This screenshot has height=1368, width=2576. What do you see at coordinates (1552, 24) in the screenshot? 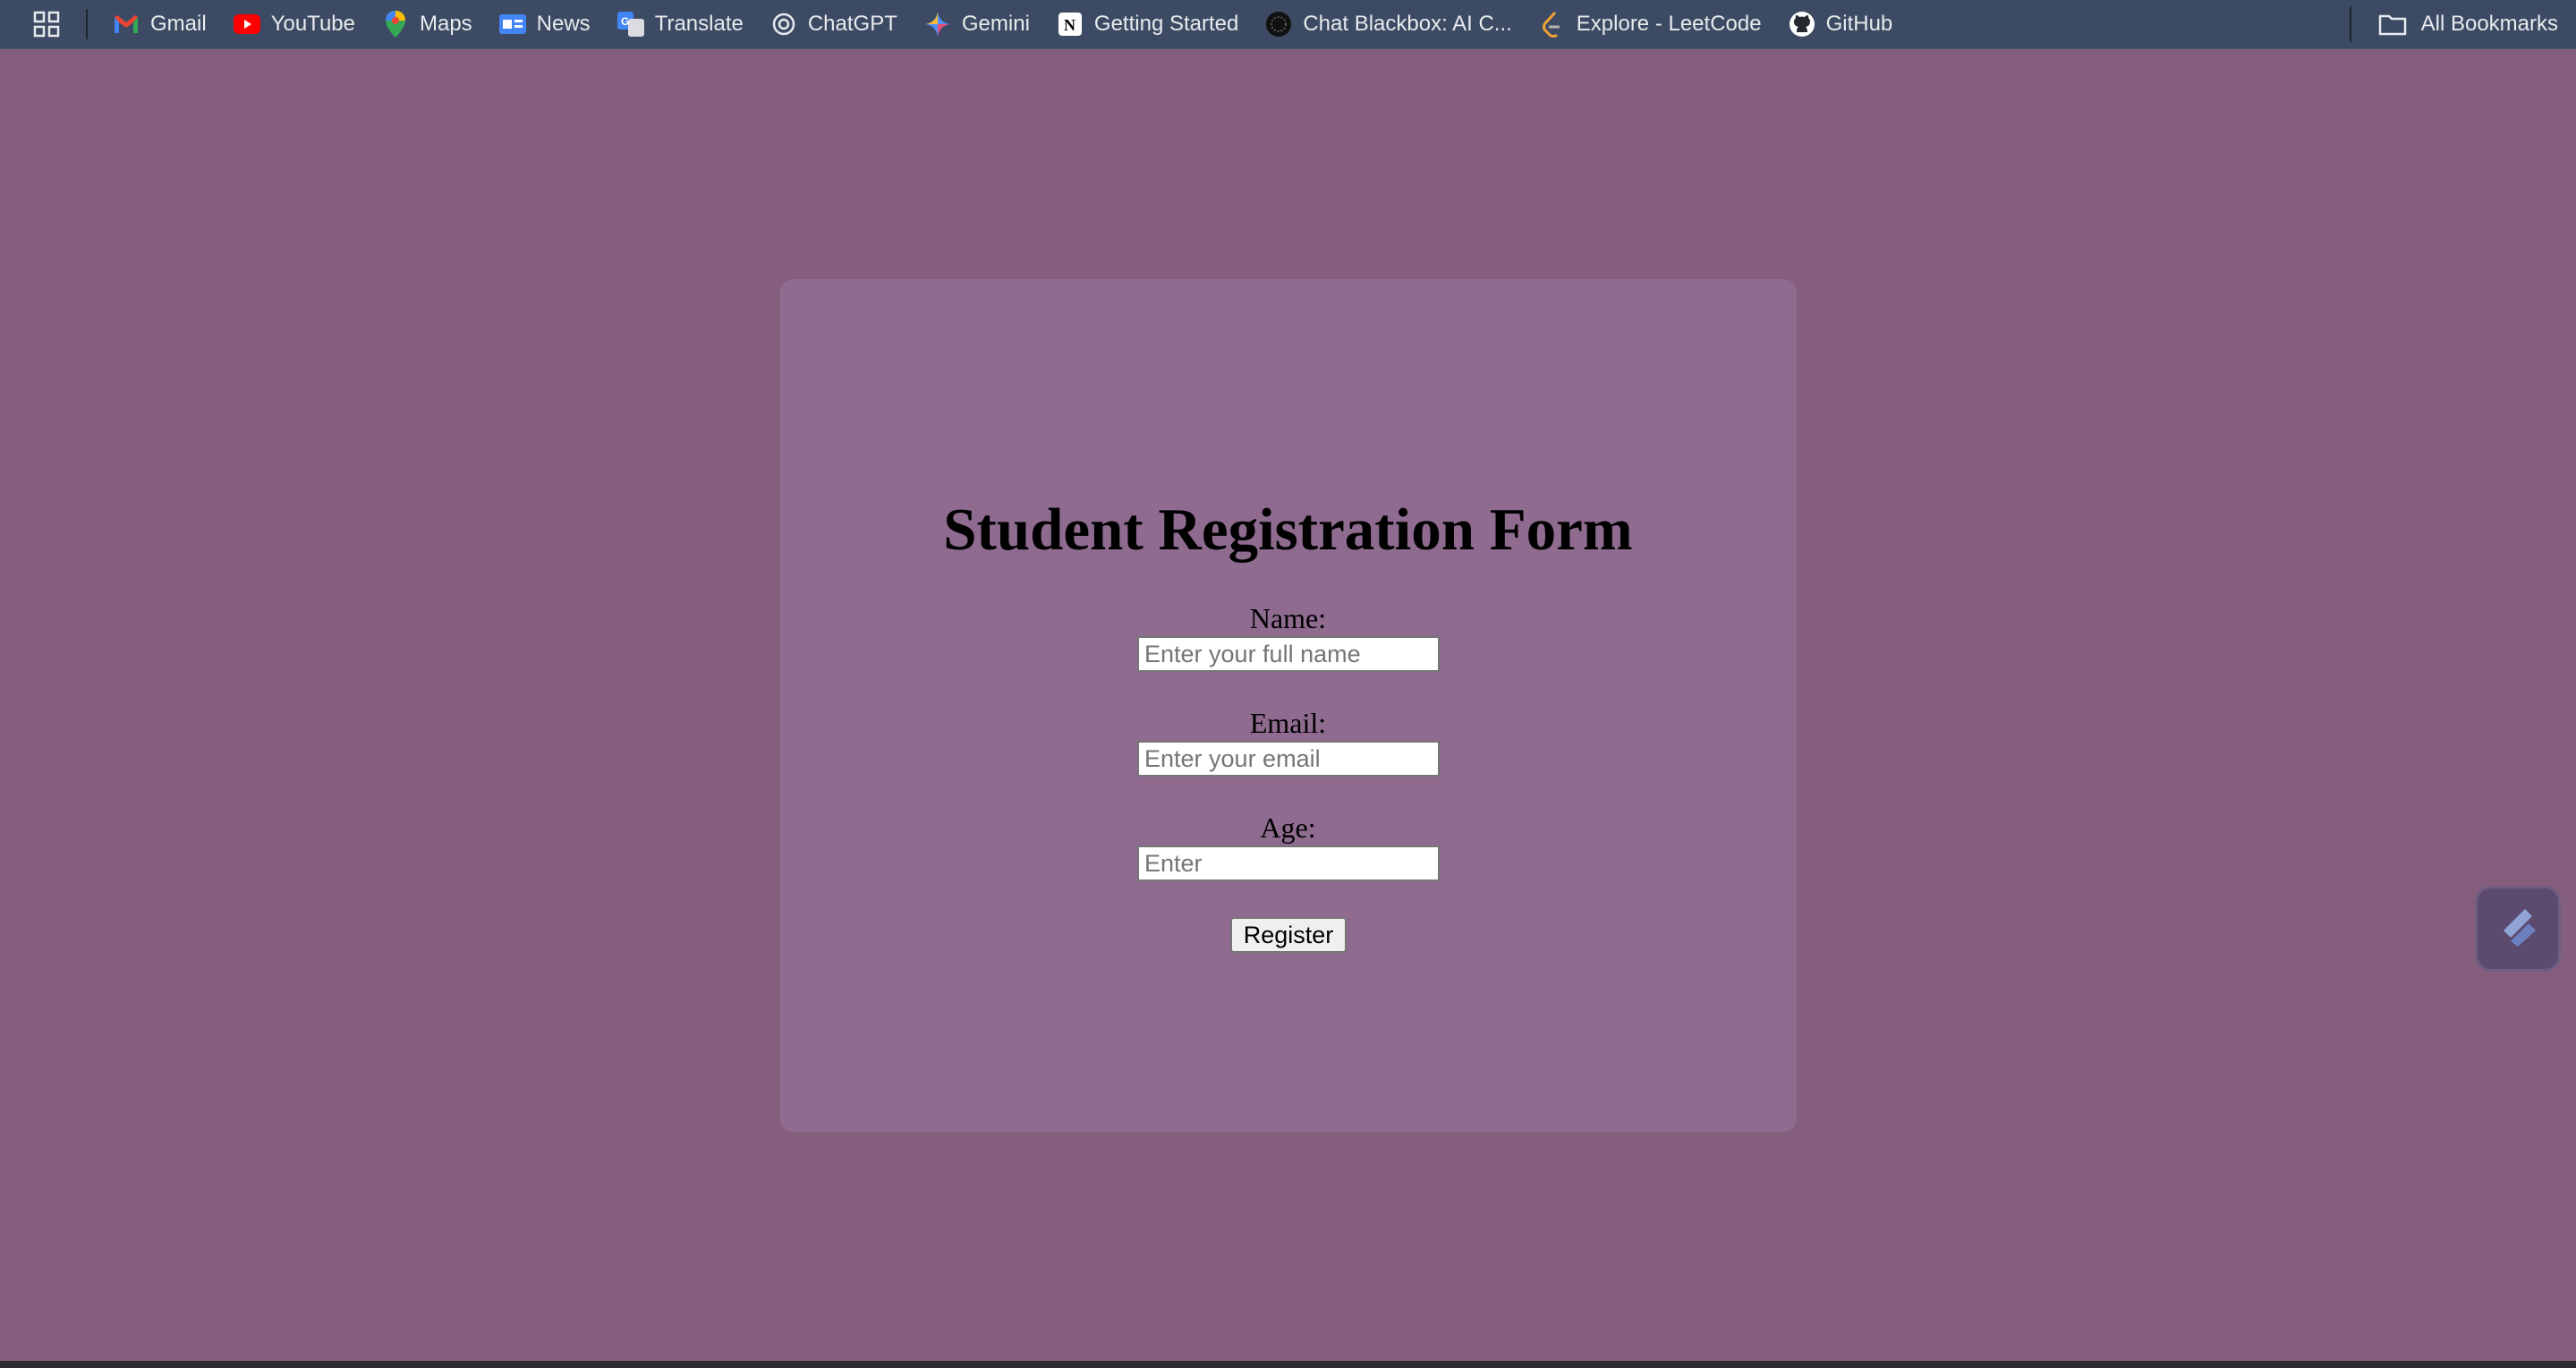
I see `leetcode-icon` at bounding box center [1552, 24].